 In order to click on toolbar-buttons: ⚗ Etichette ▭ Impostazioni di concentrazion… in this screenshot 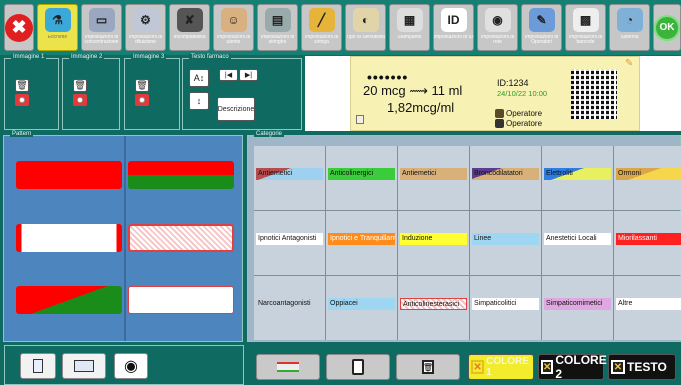, I will do `click(343, 27)`.